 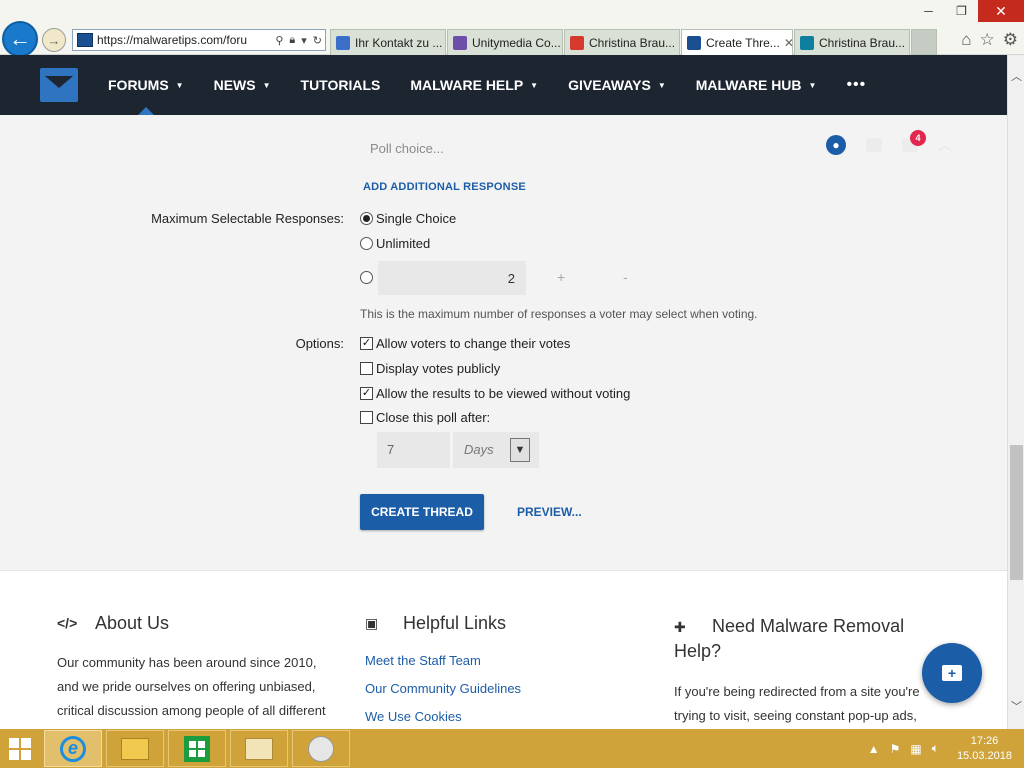 I want to click on lock-icon: 🔒︎, so click(x=292, y=40).